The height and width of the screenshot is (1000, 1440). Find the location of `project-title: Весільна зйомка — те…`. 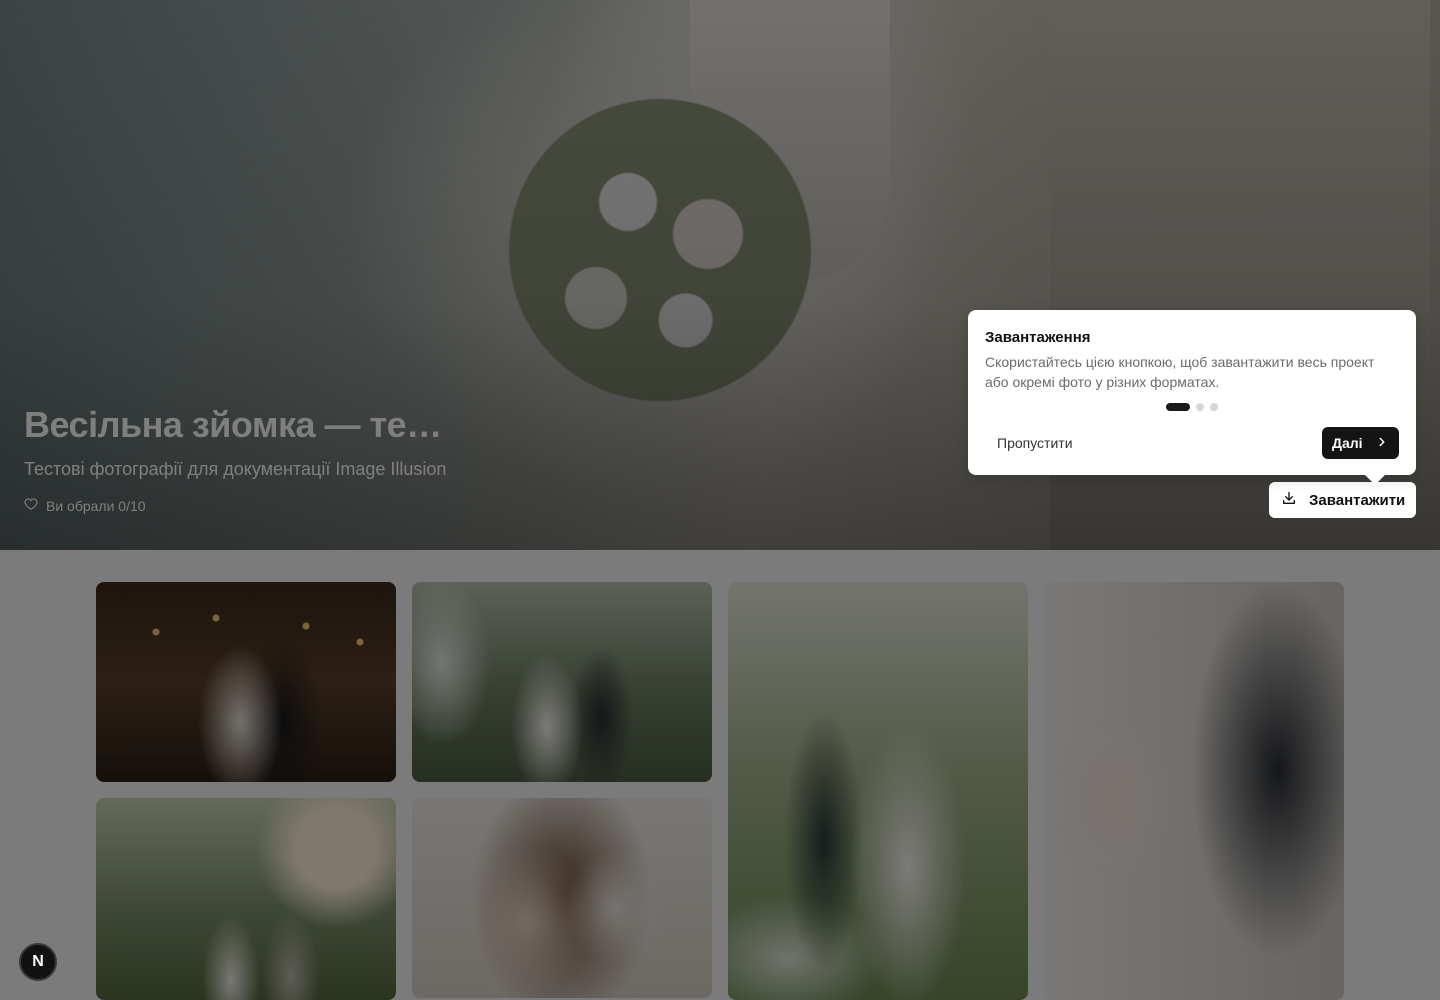

project-title: Весільна зйомка — те… is located at coordinates (233, 424).